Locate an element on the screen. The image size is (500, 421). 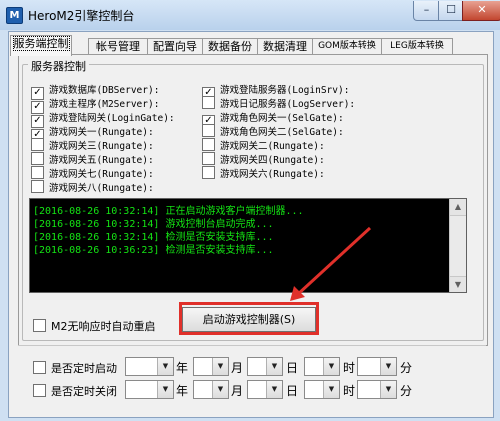
tab-label: 配置向导 is located at coordinates (175, 46).